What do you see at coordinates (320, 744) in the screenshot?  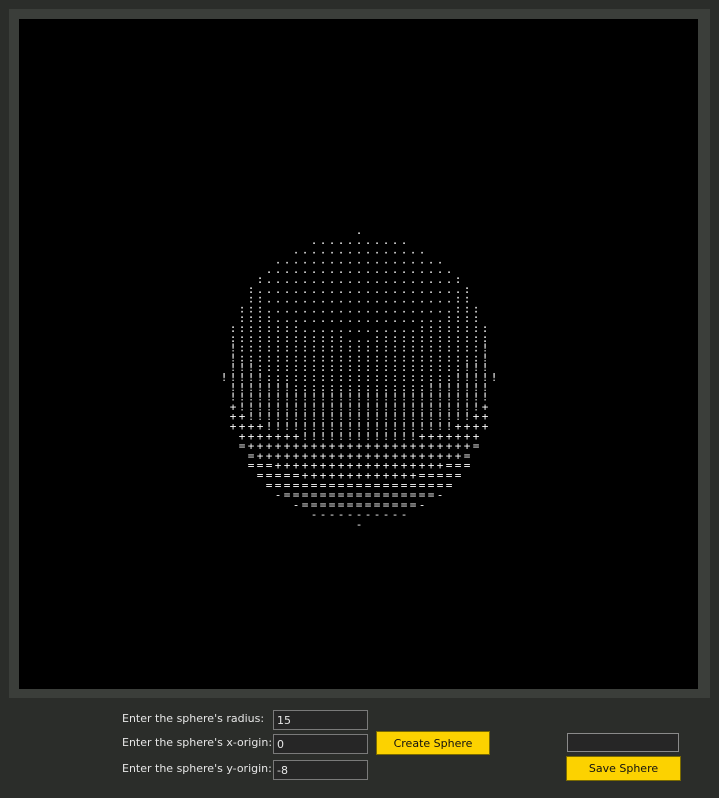 I see `x-origin-input` at bounding box center [320, 744].